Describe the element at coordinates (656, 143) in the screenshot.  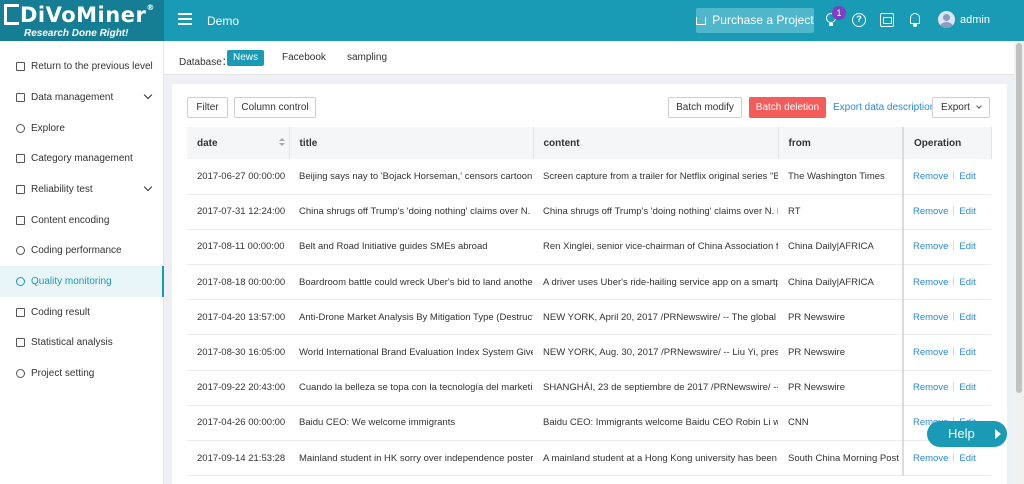
I see `column-header-content: content` at that location.